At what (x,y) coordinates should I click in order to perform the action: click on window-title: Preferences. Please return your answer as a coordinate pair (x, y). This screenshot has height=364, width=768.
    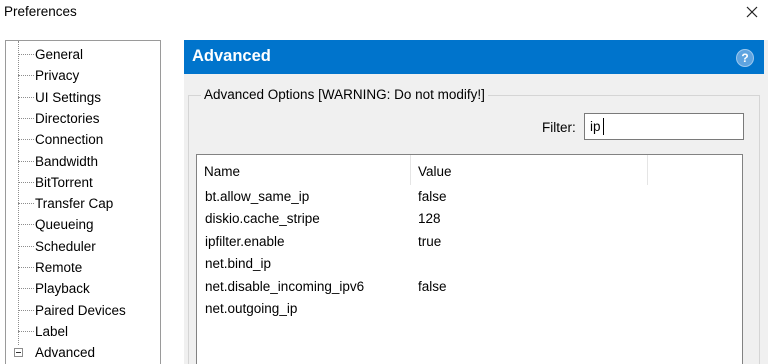
    Looking at the image, I should click on (40, 11).